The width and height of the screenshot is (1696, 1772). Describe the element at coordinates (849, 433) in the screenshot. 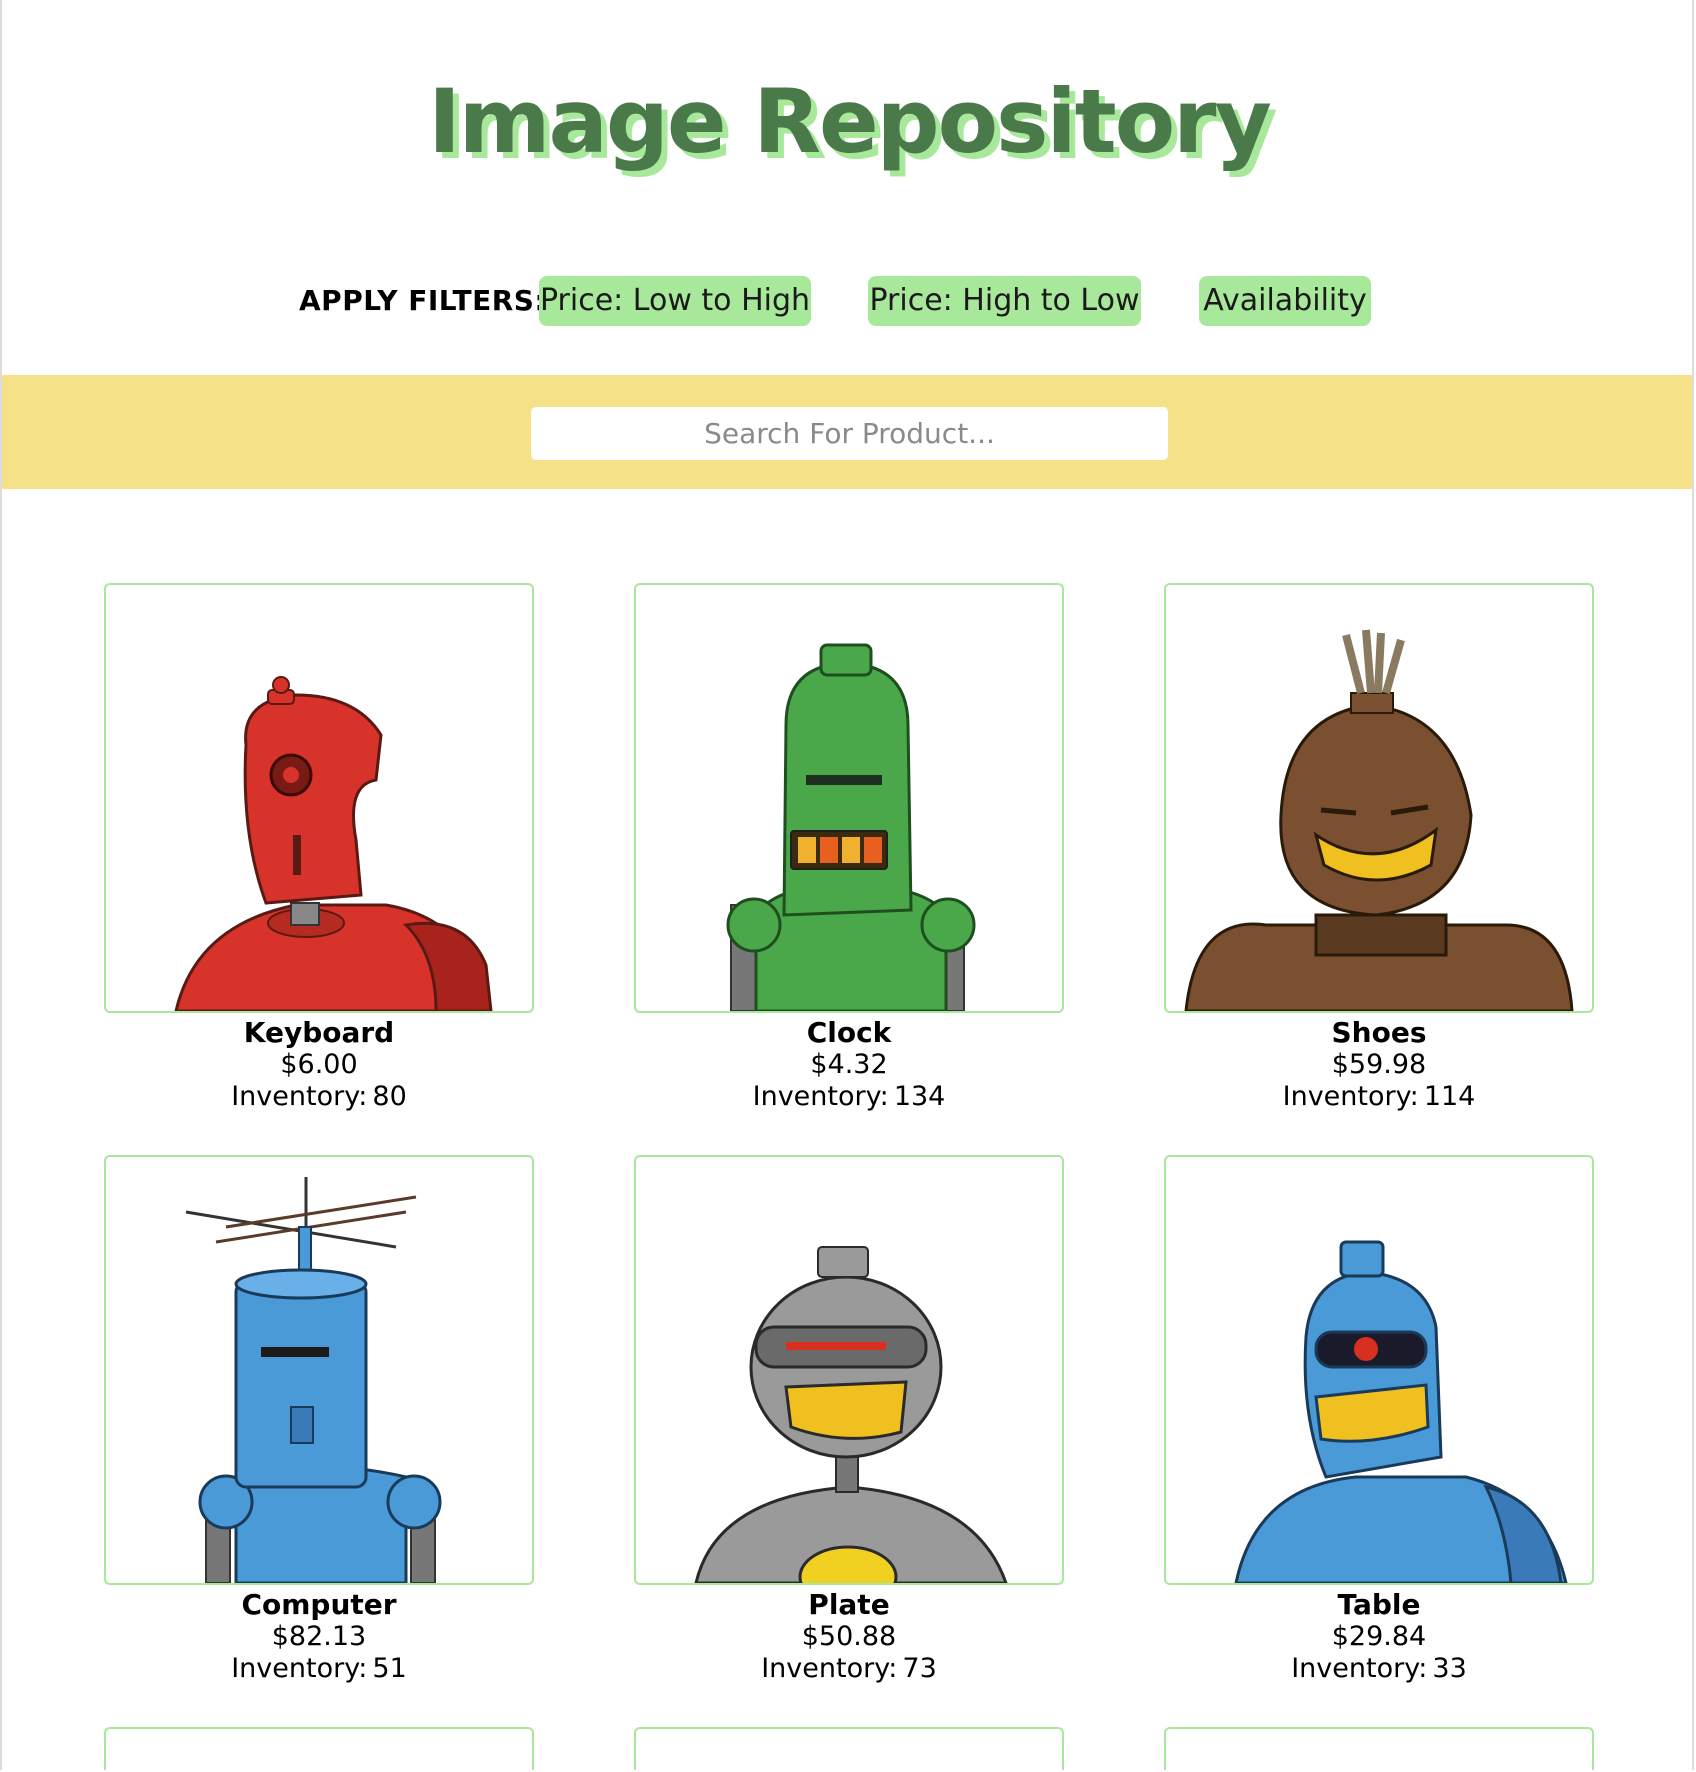

I see `search-input` at that location.